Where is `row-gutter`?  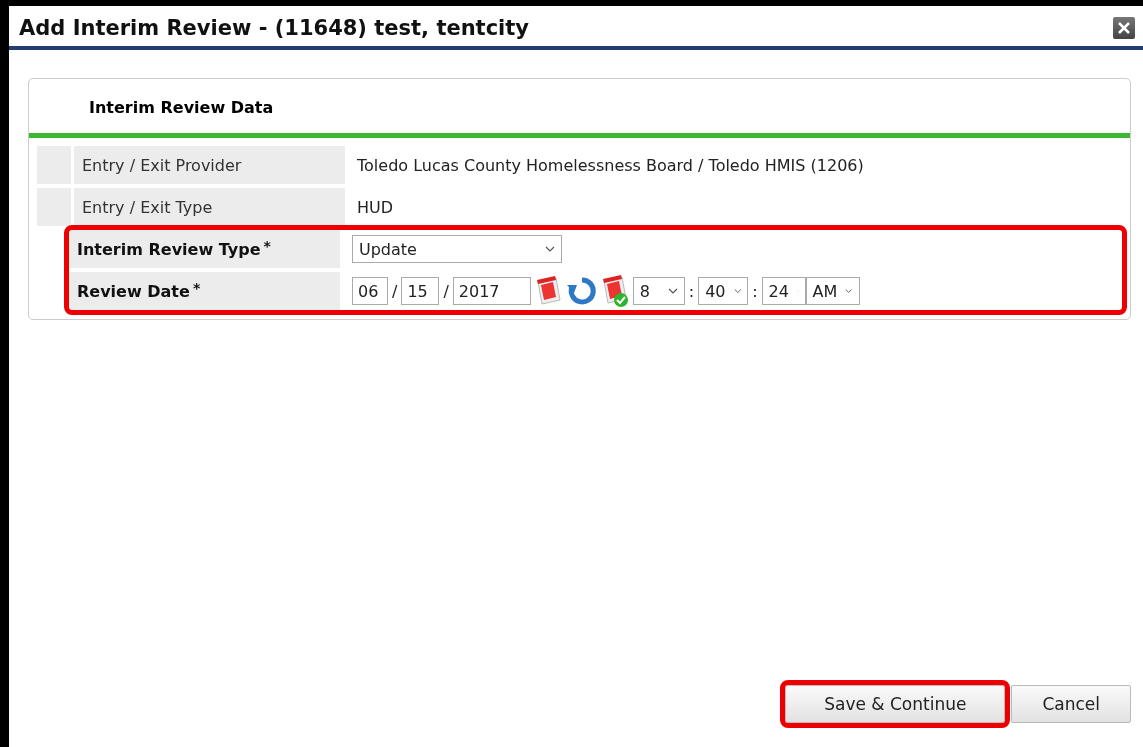
row-gutter is located at coordinates (54, 207).